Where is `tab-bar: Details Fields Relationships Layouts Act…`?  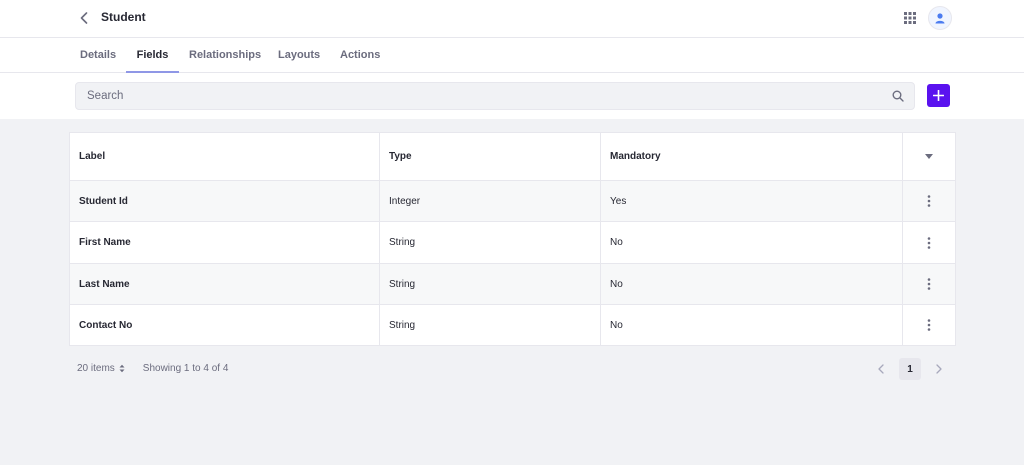 tab-bar: Details Fields Relationships Layouts Act… is located at coordinates (512, 55).